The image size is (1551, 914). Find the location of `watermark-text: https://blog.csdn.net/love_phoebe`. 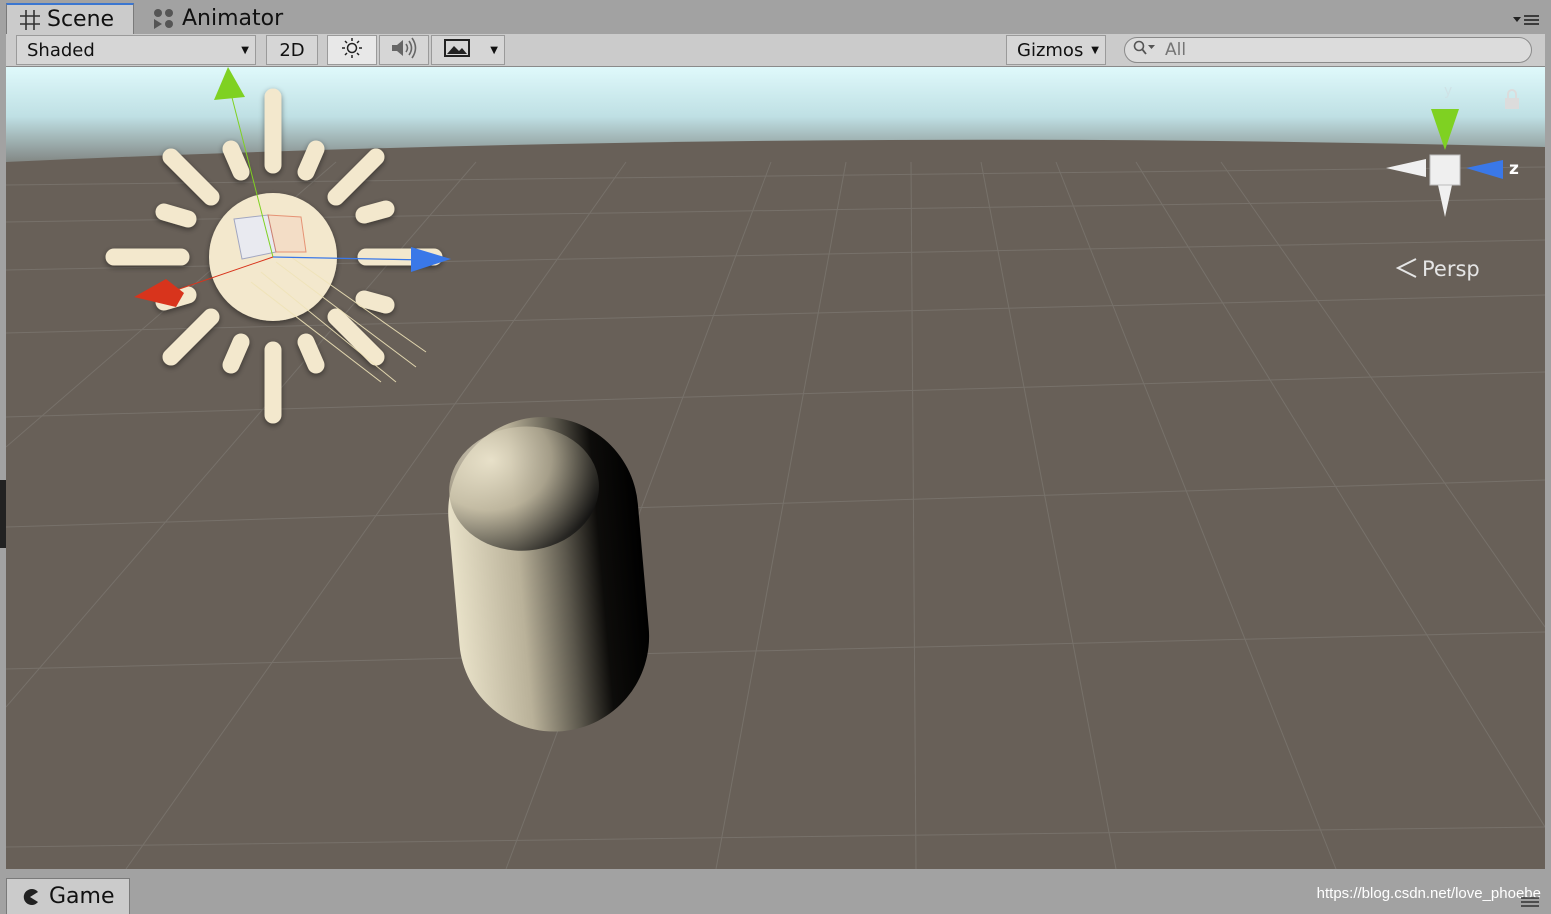

watermark-text: https://blog.csdn.net/love_phoebe is located at coordinates (1428, 893).